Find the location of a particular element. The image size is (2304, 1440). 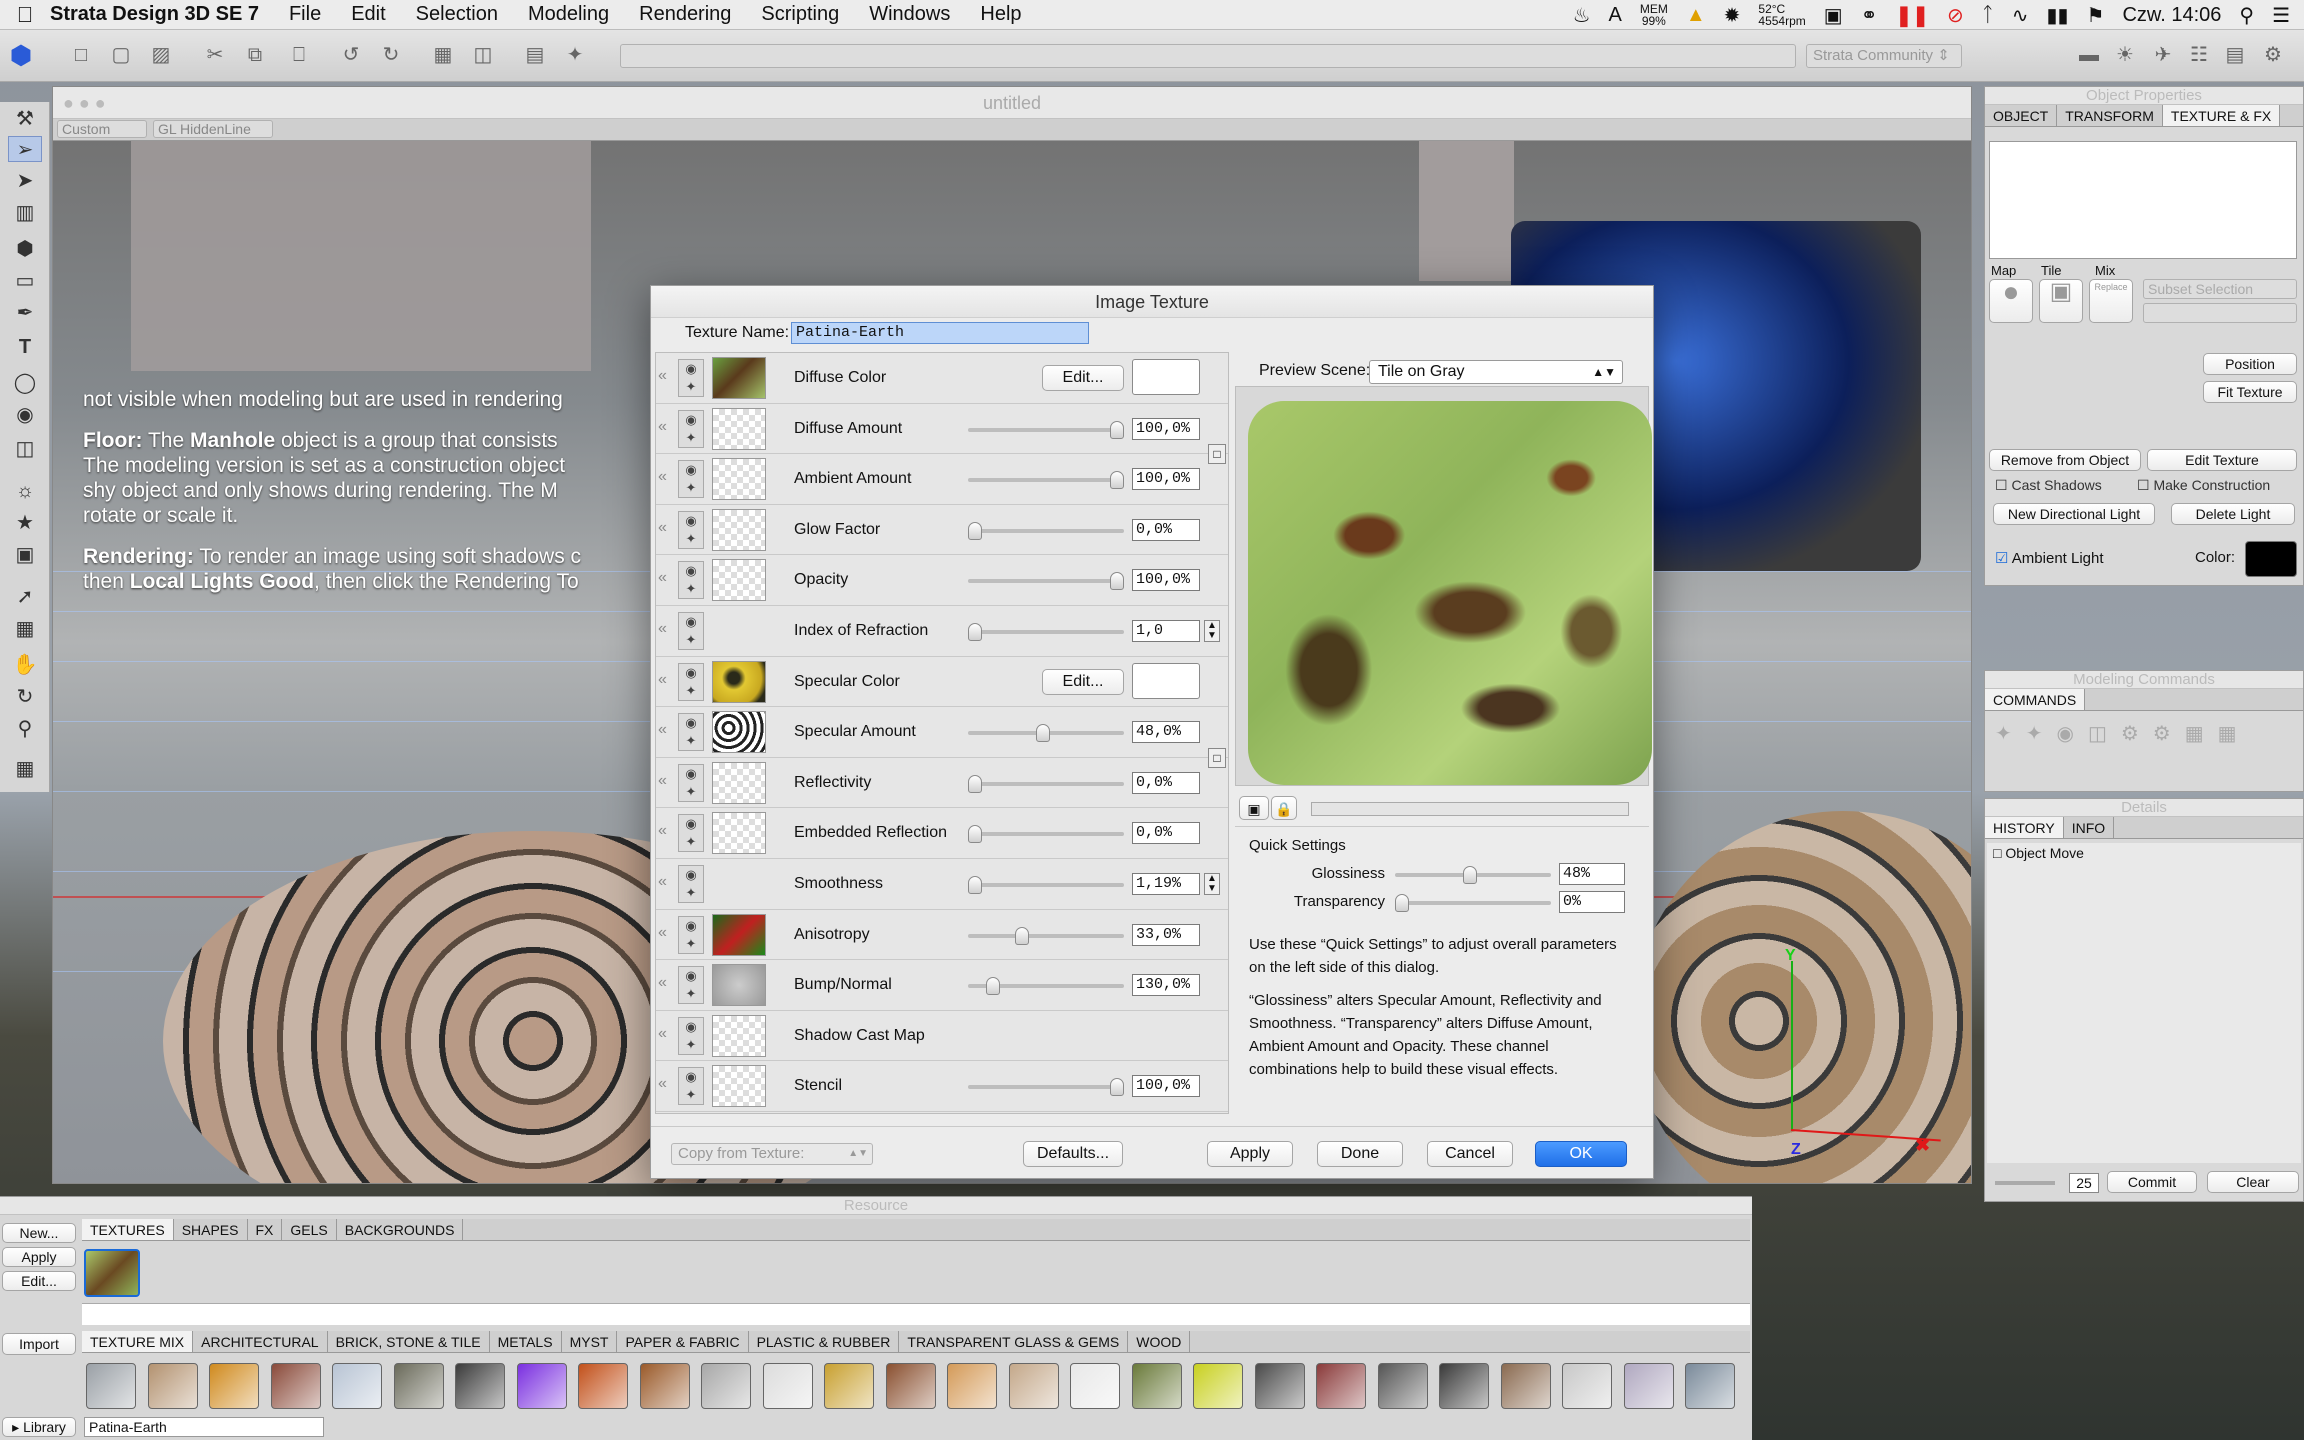

lib-tab-metals: Metals is located at coordinates (526, 1341).